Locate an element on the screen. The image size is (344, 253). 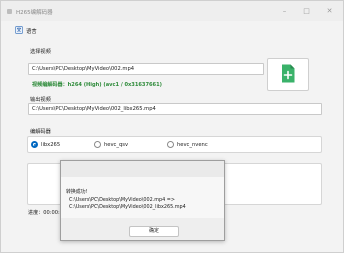
add-file-icon is located at coordinates (288, 73).